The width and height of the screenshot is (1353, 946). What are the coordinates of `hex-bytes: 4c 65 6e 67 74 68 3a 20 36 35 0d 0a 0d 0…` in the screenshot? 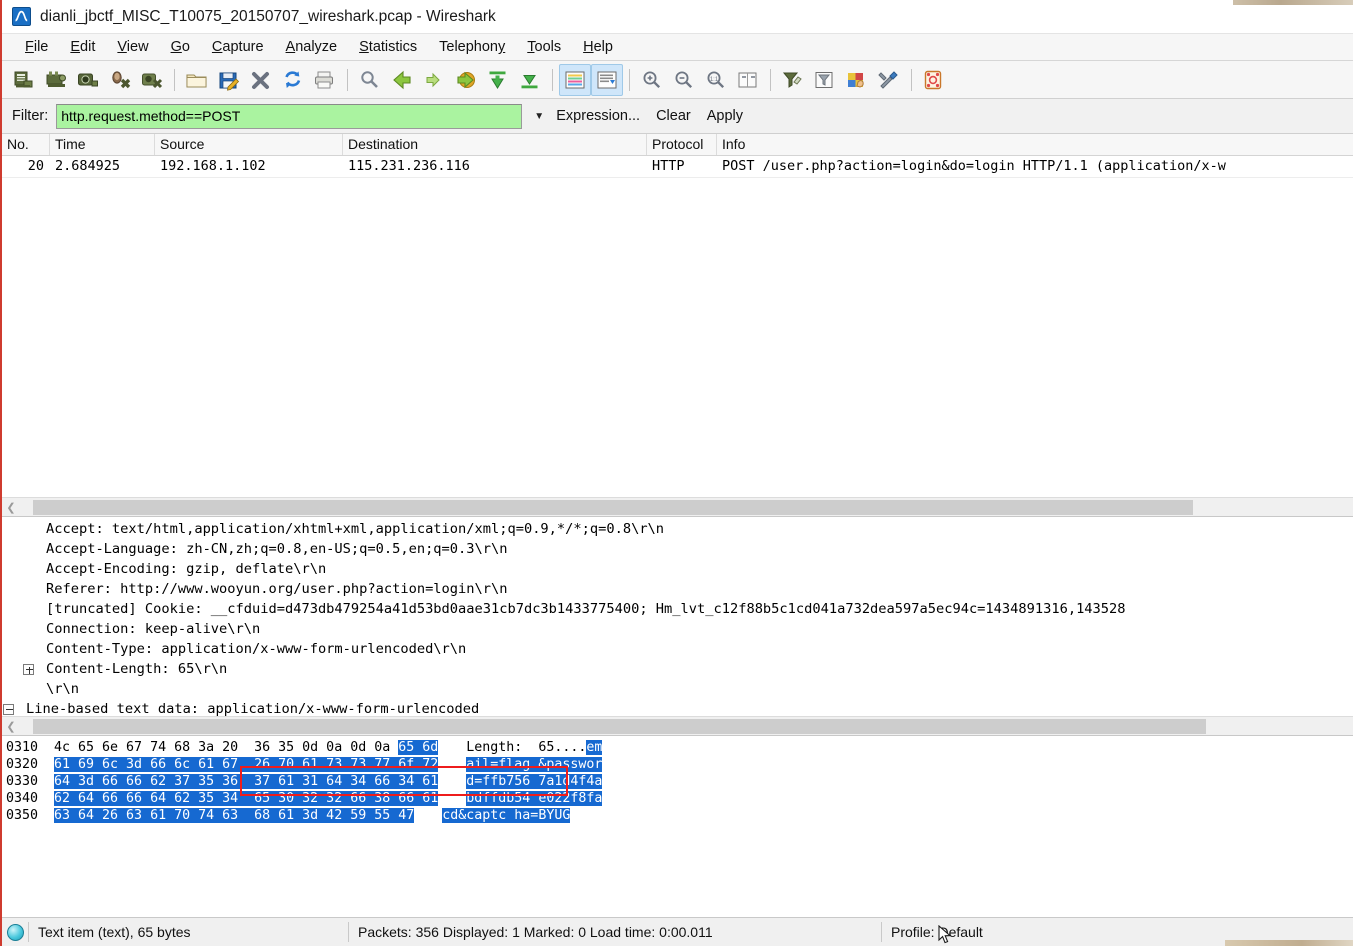 It's located at (246, 747).